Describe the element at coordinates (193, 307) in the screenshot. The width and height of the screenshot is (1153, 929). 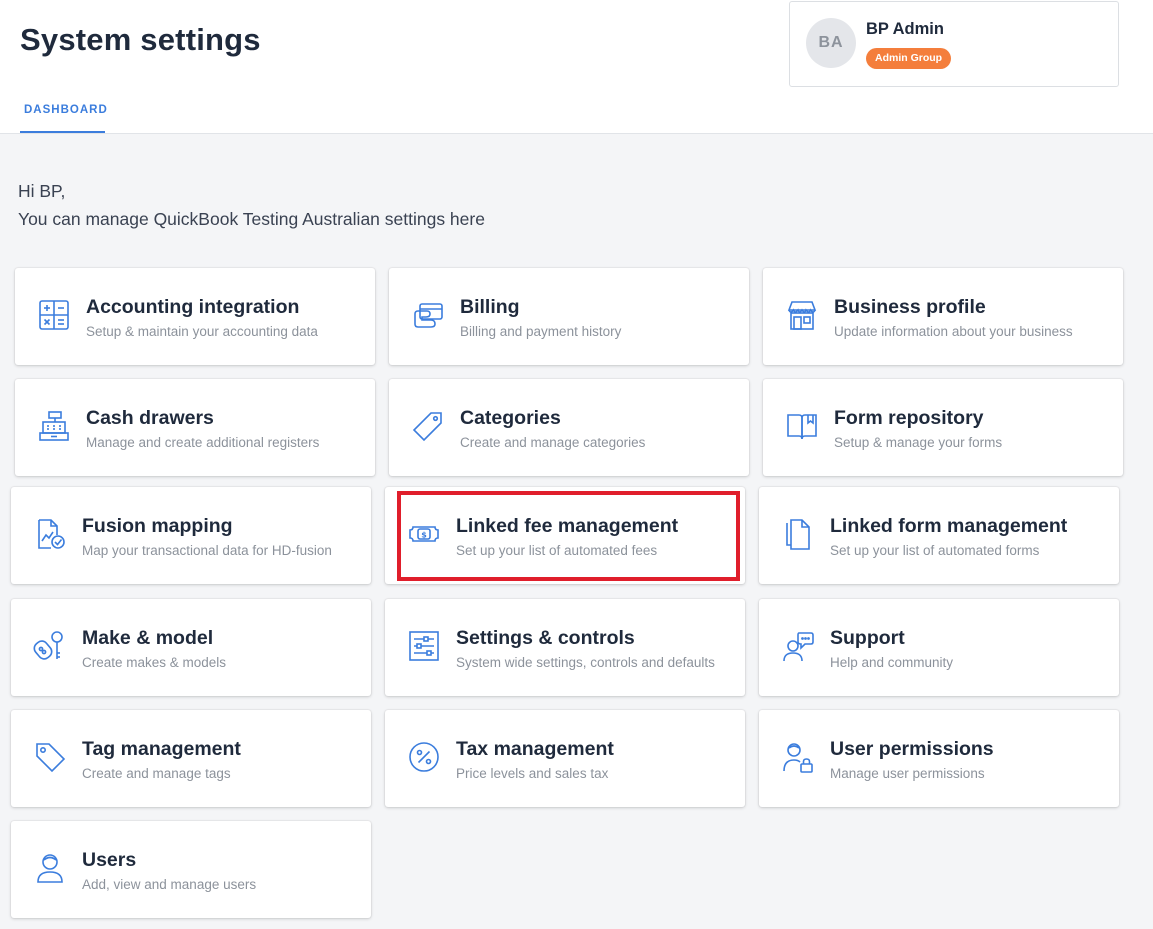
I see `card-title: Accounting integration` at that location.